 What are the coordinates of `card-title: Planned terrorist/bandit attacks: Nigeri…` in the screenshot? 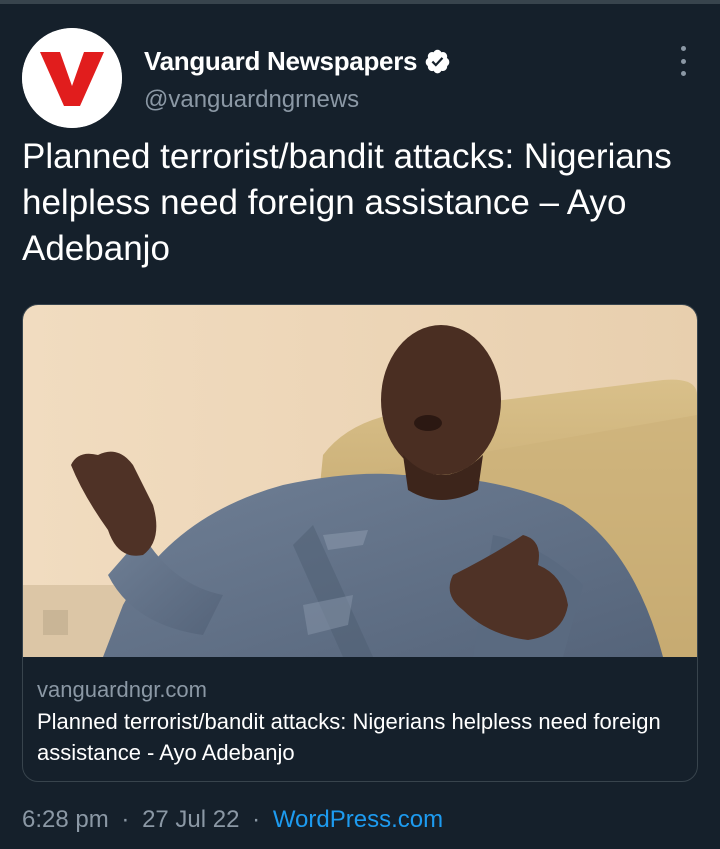 It's located at (349, 737).